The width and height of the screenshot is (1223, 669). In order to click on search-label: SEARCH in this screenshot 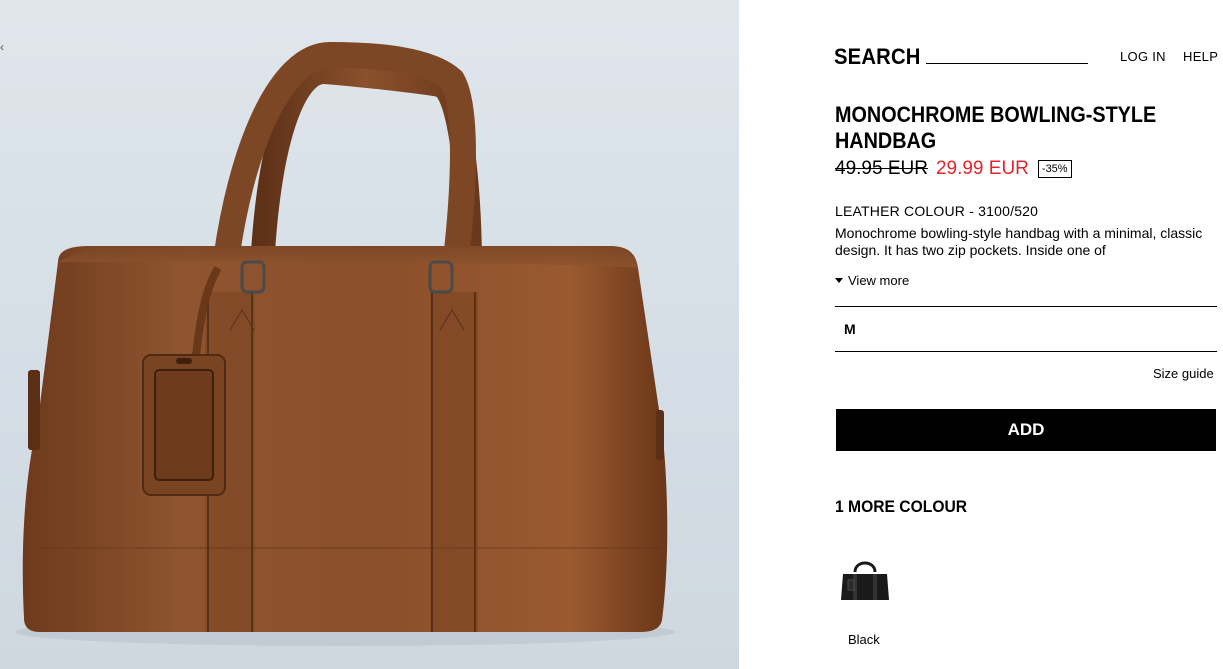, I will do `click(877, 57)`.